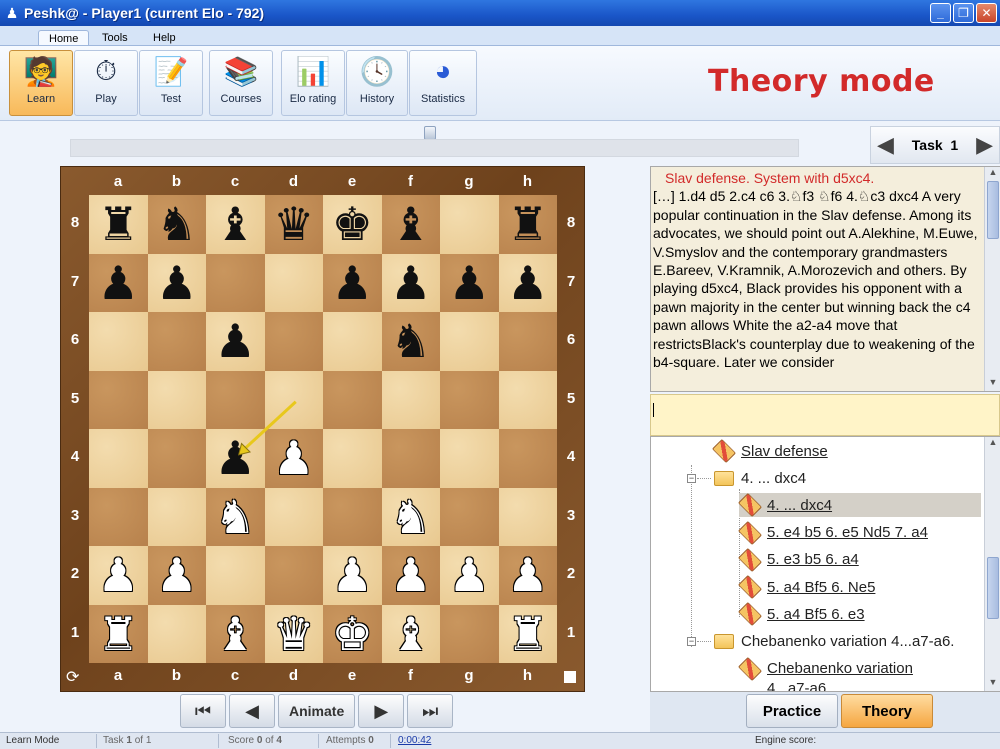  I want to click on square-c4: ♟, so click(235, 458).